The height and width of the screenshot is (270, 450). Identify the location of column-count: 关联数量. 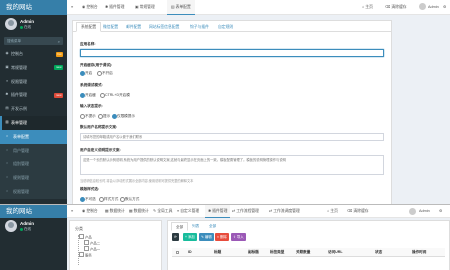
(303, 252).